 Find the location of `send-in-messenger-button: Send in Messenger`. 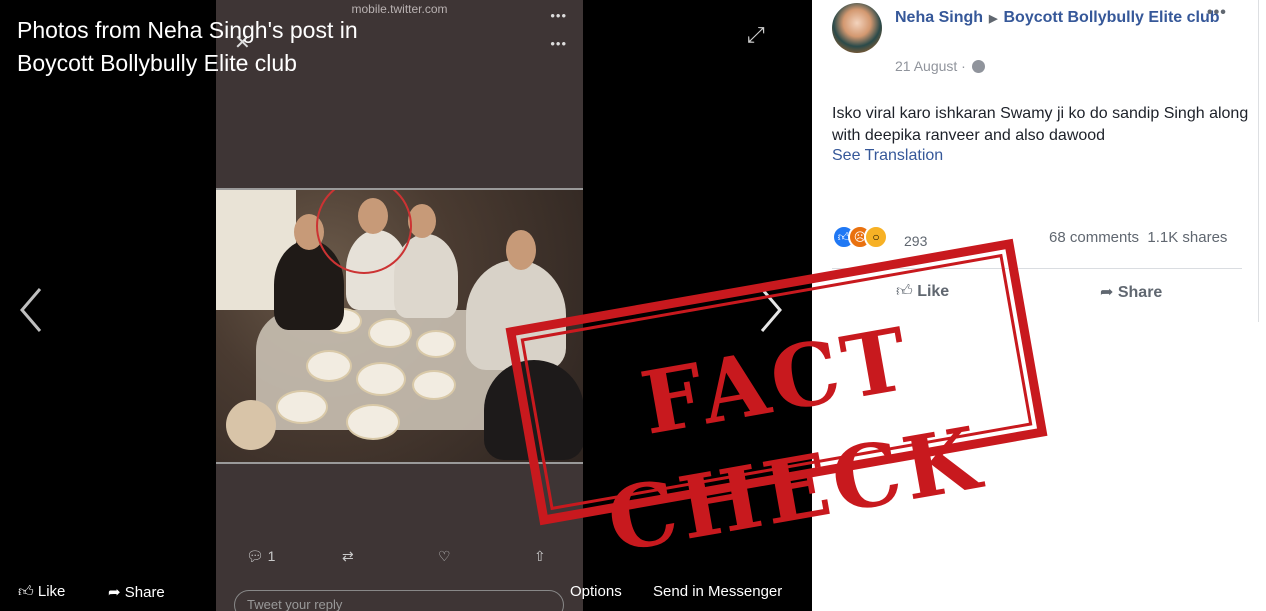

send-in-messenger-button: Send in Messenger is located at coordinates (717, 591).